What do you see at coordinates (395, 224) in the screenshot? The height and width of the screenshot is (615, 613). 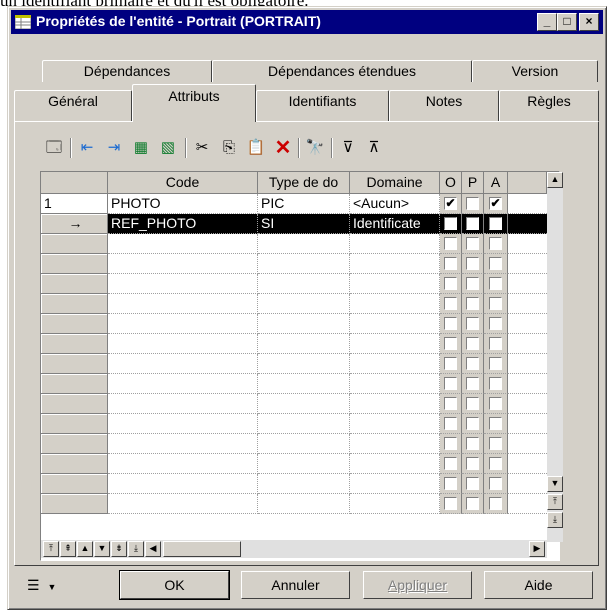 I see `cell-domain: Identificate` at bounding box center [395, 224].